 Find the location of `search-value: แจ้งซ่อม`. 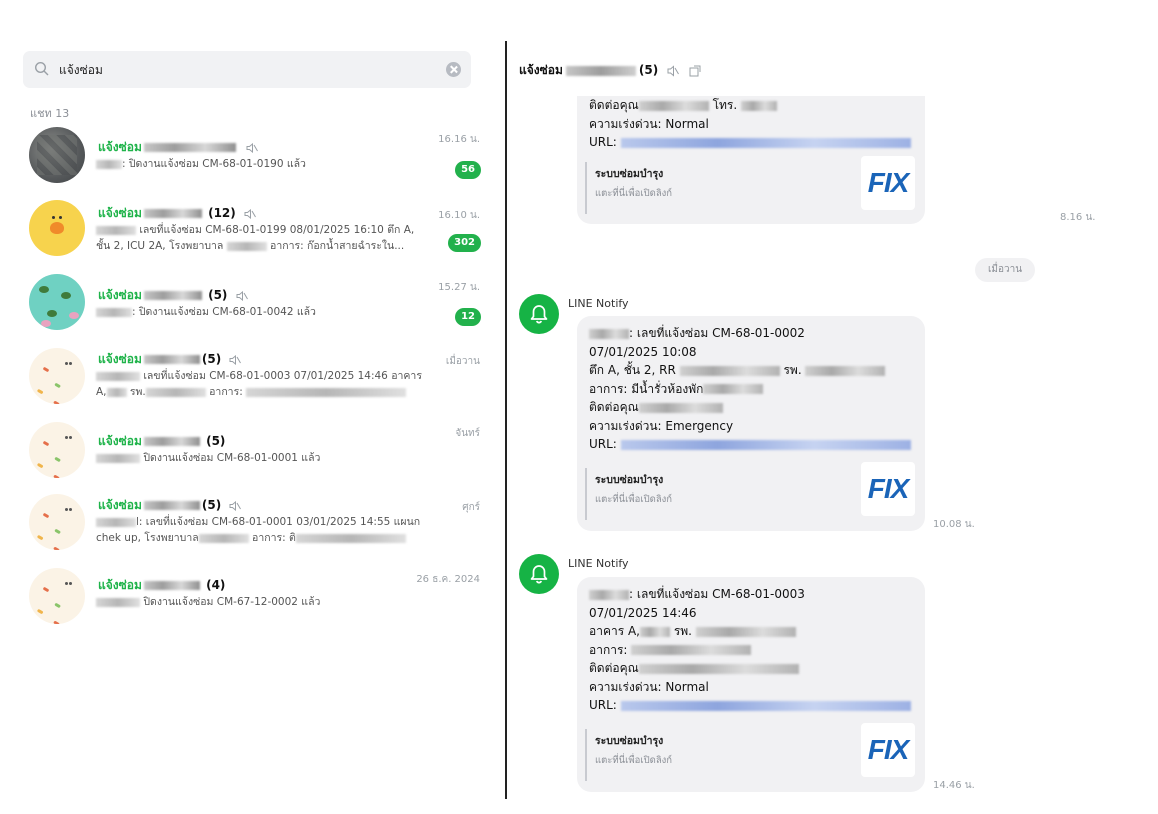

search-value: แจ้งซ่อม is located at coordinates (81, 70).